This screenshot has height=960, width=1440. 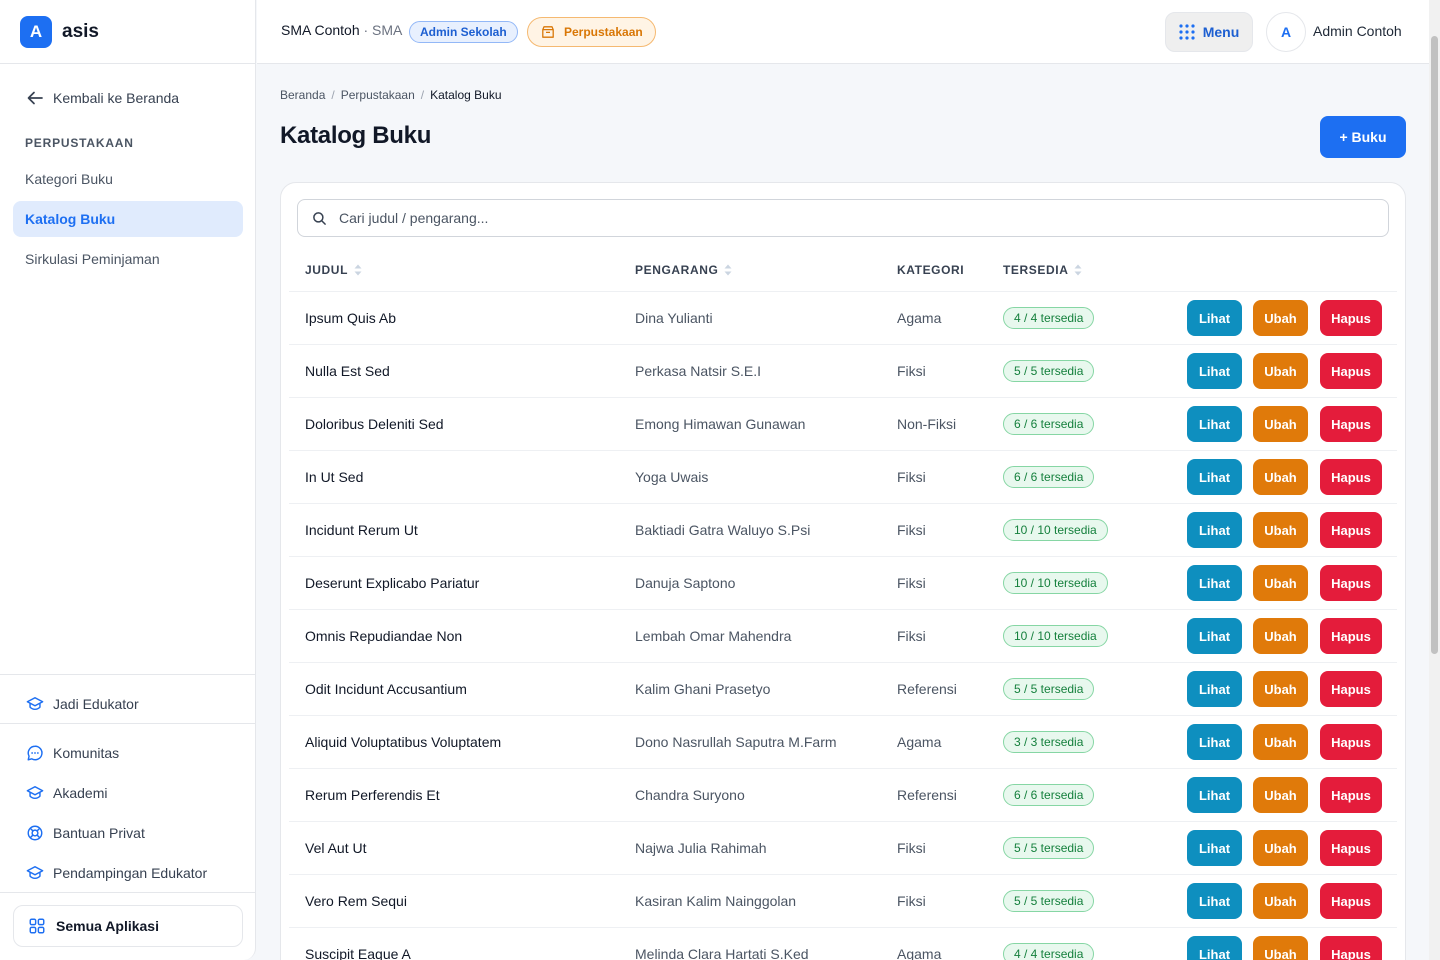 What do you see at coordinates (1036, 270) in the screenshot?
I see `column-header-label: TERSEDIA` at bounding box center [1036, 270].